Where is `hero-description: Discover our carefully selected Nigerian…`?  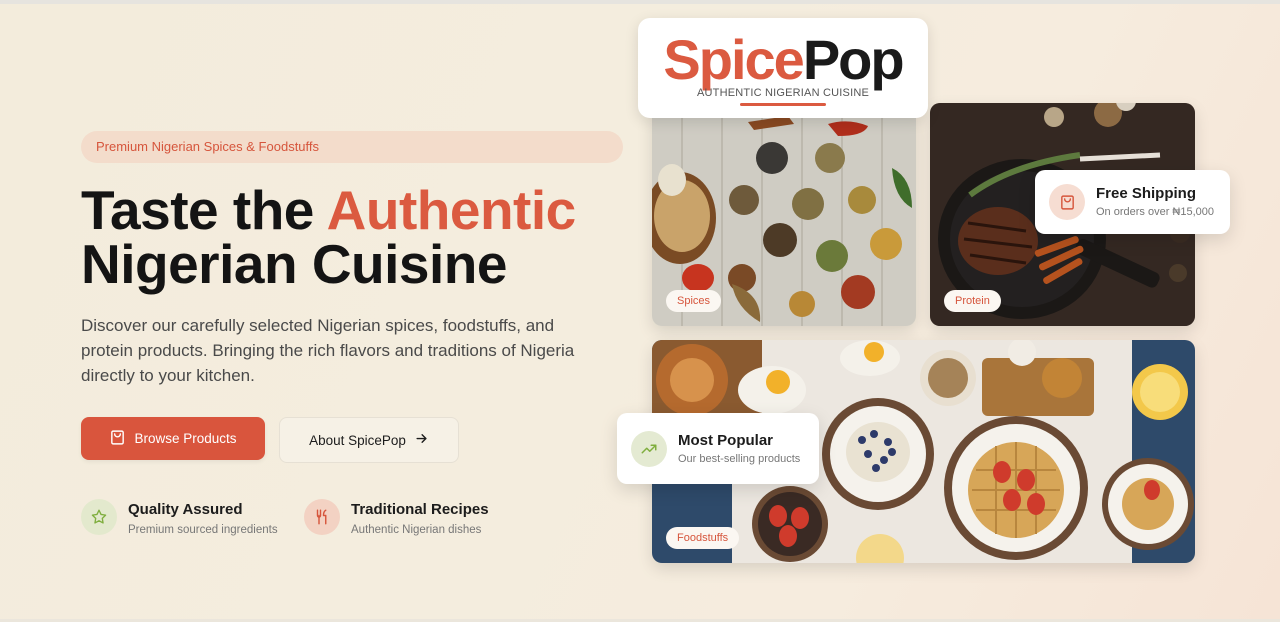
hero-description: Discover our carefully selected Nigerian… is located at coordinates (328, 350).